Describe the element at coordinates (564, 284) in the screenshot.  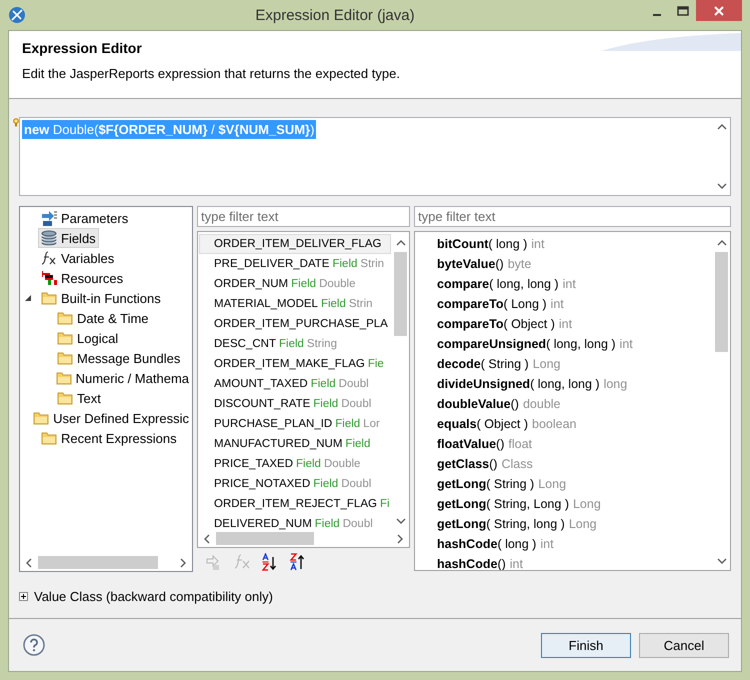
I see `method-item: compare( long, long ) int` at that location.